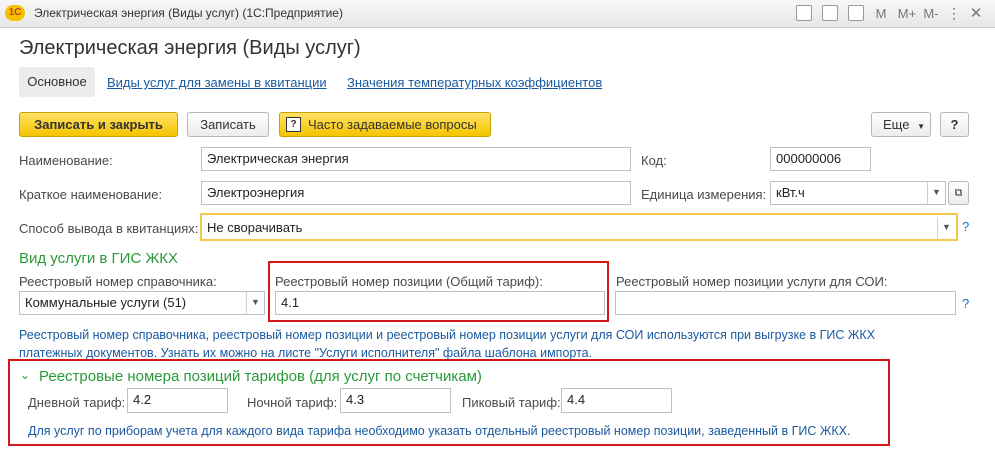 The width and height of the screenshot is (995, 465). Describe the element at coordinates (255, 227) in the screenshot. I see `output-mode-value: Не сворачивать` at that location.